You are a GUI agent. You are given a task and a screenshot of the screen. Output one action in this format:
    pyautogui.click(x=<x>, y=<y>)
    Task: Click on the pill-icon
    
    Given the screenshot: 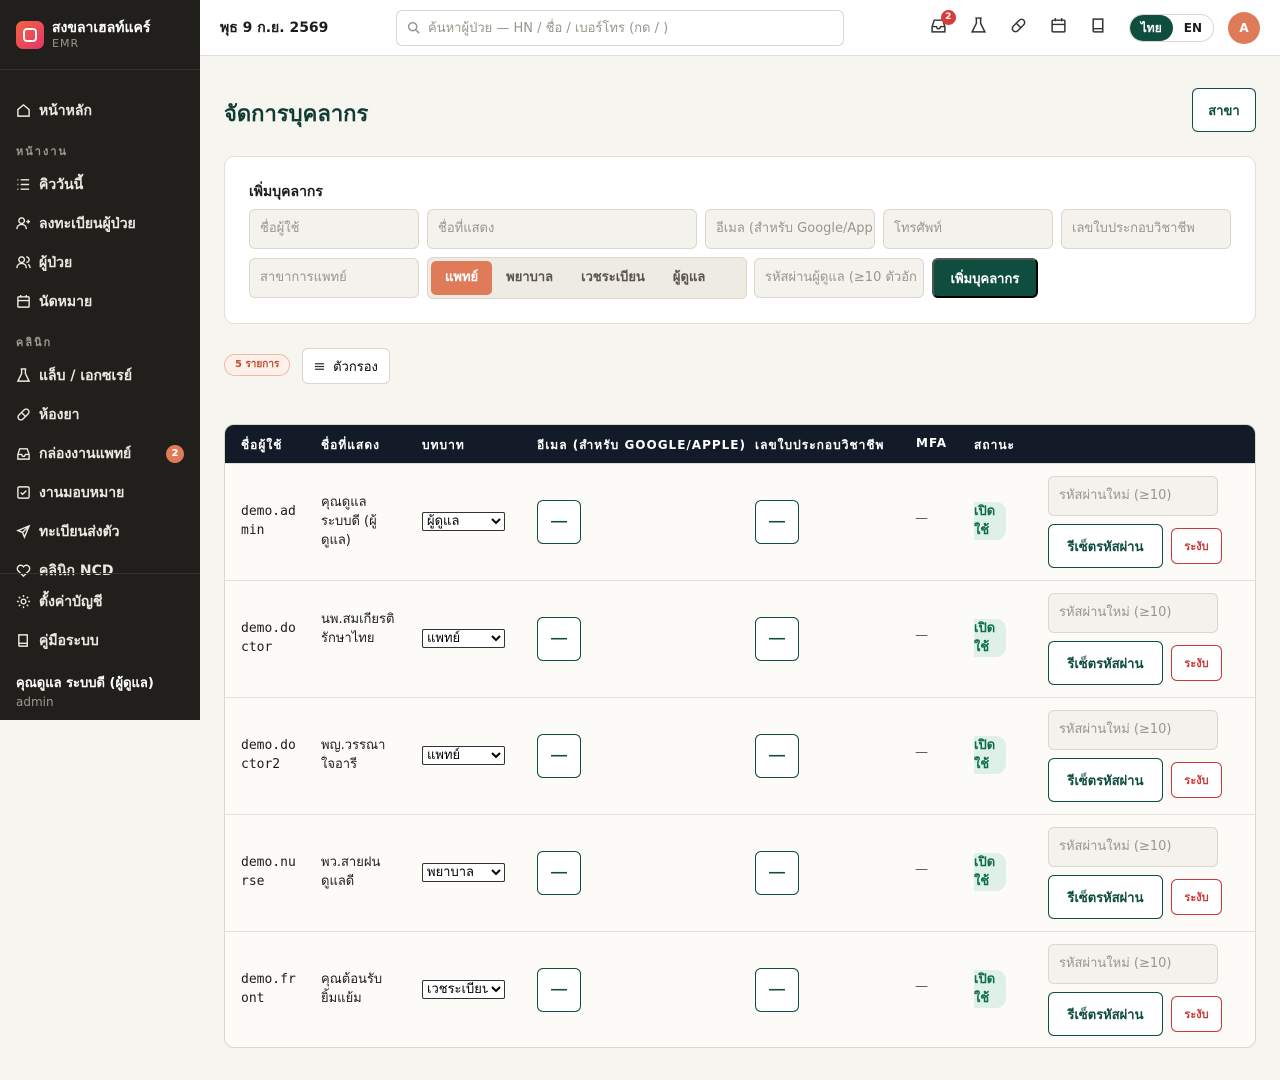 What is the action you would take?
    pyautogui.click(x=23, y=414)
    